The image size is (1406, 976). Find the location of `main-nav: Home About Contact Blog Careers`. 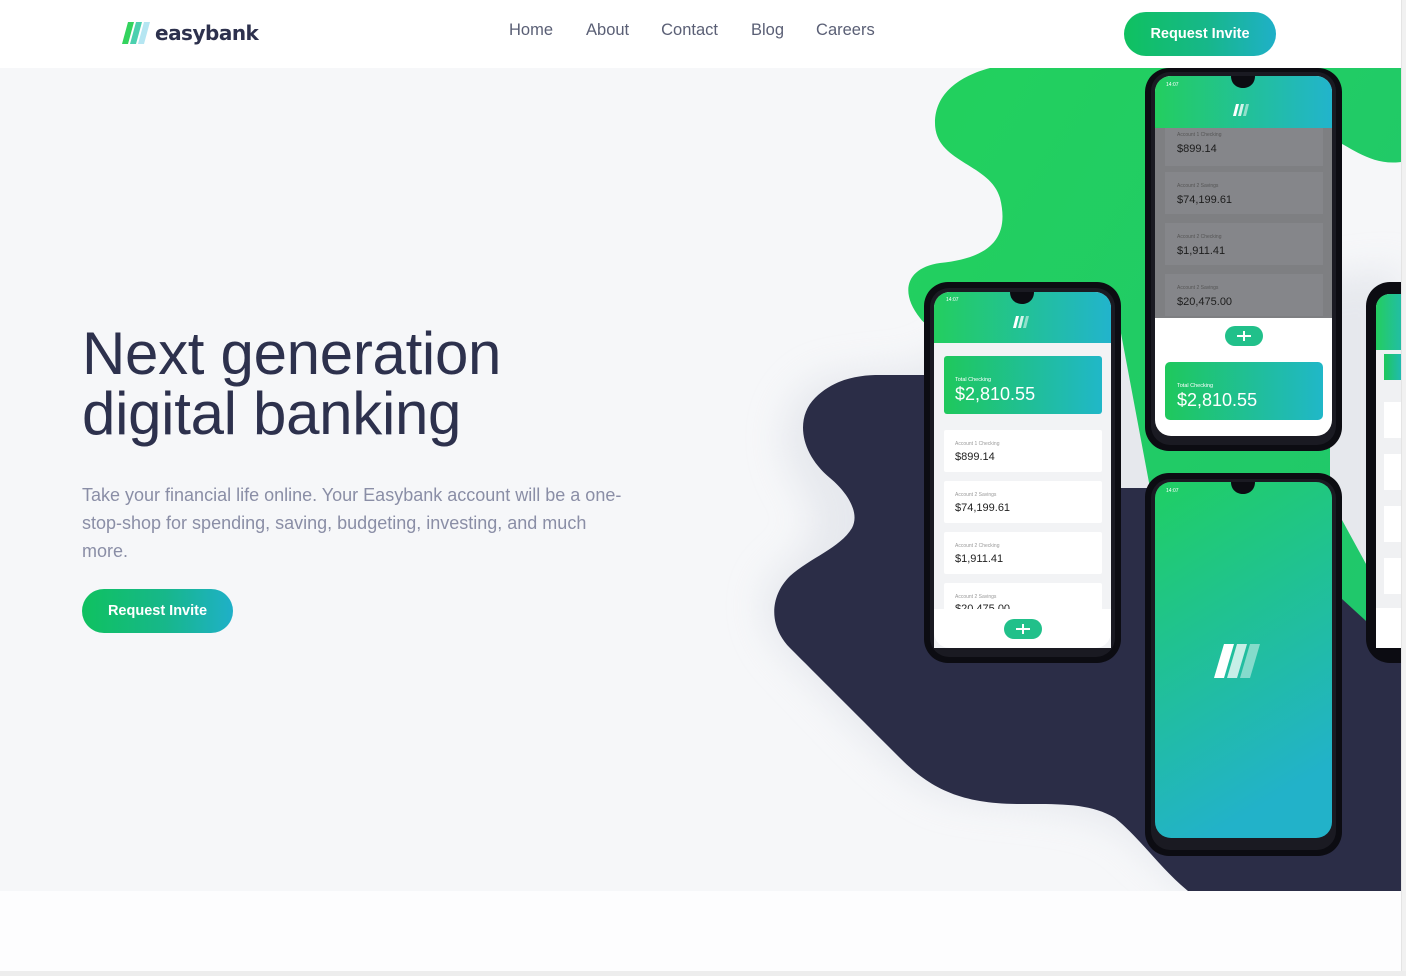

main-nav: Home About Contact Blog Careers is located at coordinates (692, 30).